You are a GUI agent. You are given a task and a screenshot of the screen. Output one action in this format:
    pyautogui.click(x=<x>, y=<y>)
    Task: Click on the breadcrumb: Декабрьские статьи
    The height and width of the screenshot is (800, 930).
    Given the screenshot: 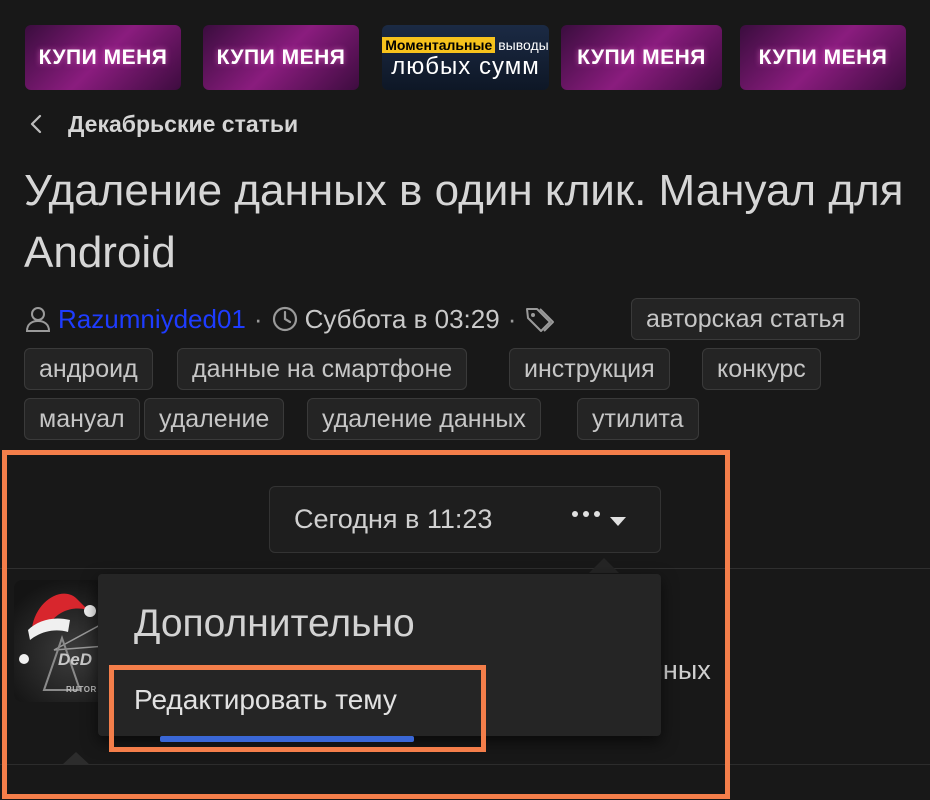 What is the action you would take?
    pyautogui.click(x=164, y=124)
    